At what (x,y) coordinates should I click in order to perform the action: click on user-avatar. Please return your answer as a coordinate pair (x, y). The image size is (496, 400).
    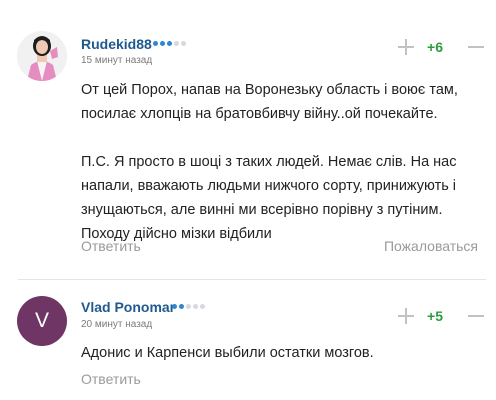
    Looking at the image, I should click on (42, 56).